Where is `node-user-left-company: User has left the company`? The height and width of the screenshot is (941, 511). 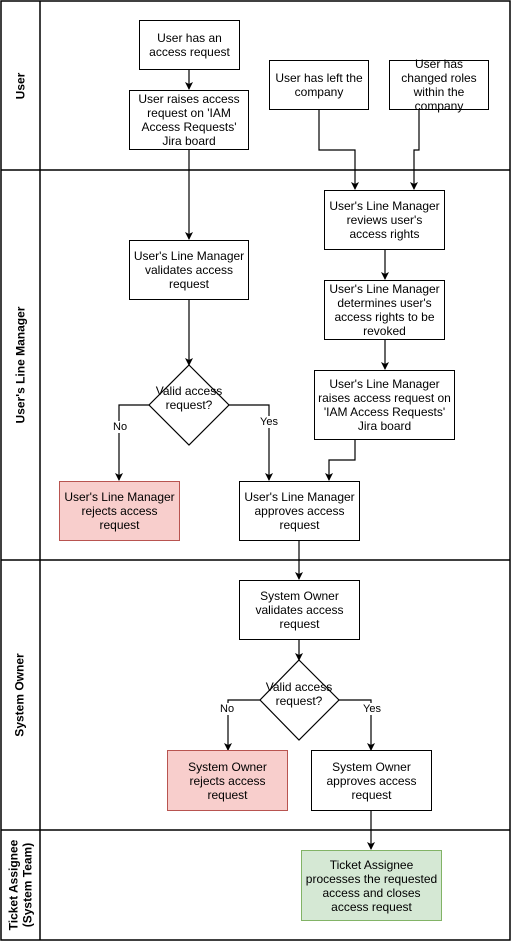
node-user-left-company: User has left the company is located at coordinates (319, 85).